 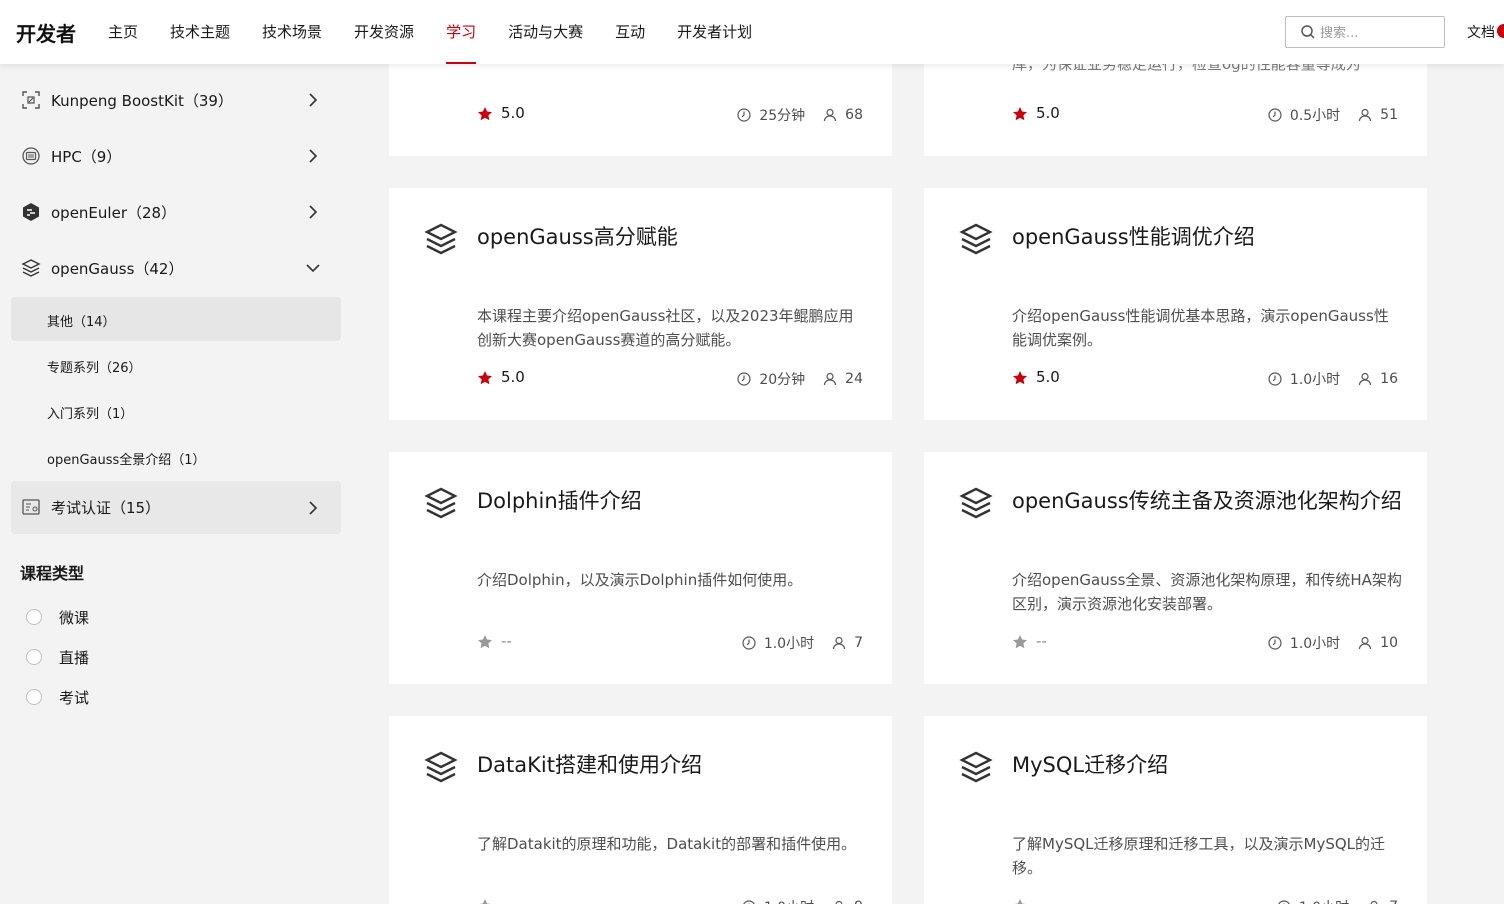 I want to click on kunpeng-icon, so click(x=31, y=100).